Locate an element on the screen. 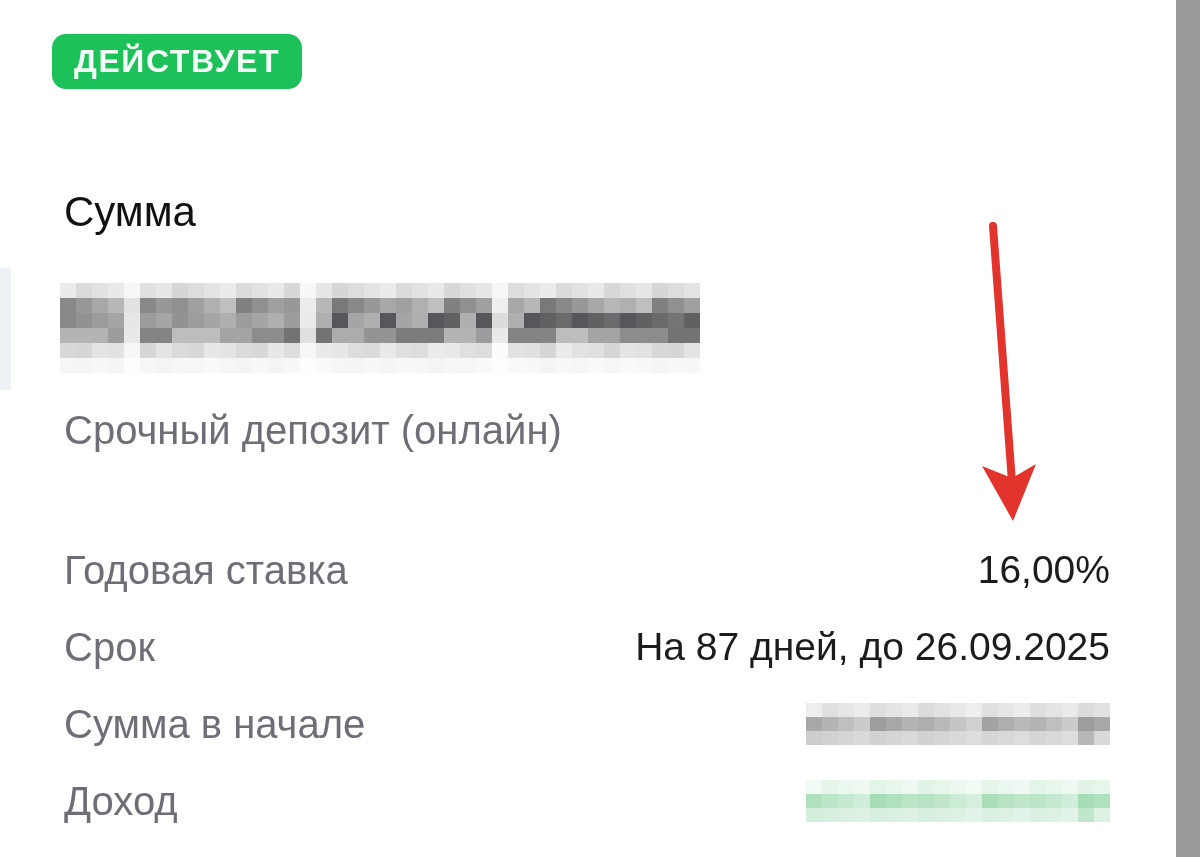 The image size is (1200, 857). amount-title: Сумма is located at coordinates (130, 212).